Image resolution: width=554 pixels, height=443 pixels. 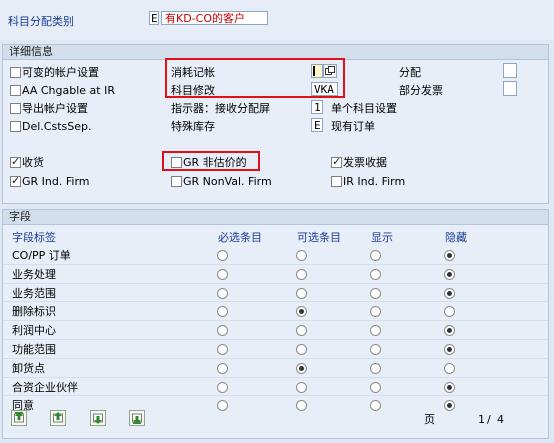 What do you see at coordinates (34, 293) in the screenshot?
I see `field-row-label: 业务范围` at bounding box center [34, 293].